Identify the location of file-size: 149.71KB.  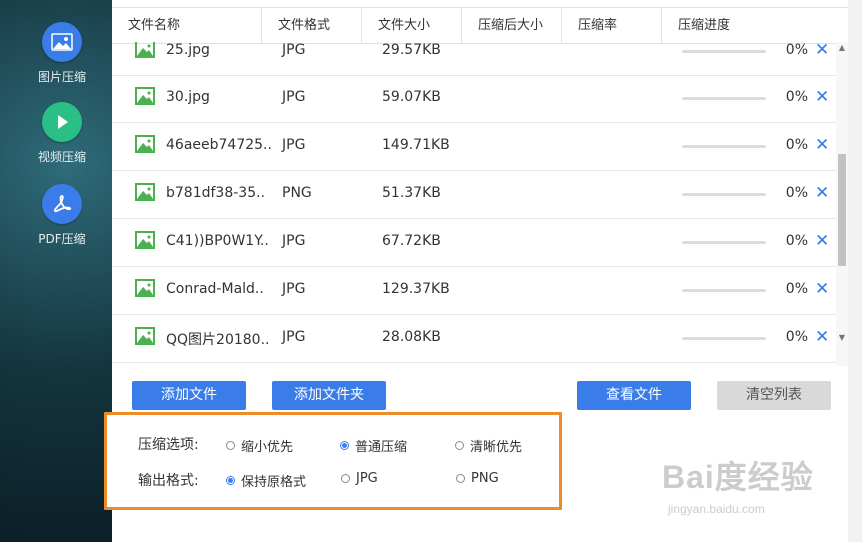
(416, 145).